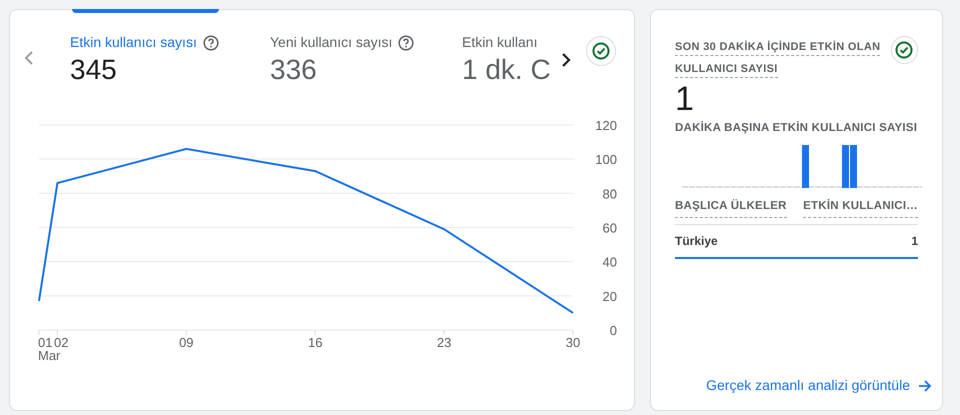  I want to click on metric-tab: Etkin kullanıcı sayısı 345, so click(170, 59).